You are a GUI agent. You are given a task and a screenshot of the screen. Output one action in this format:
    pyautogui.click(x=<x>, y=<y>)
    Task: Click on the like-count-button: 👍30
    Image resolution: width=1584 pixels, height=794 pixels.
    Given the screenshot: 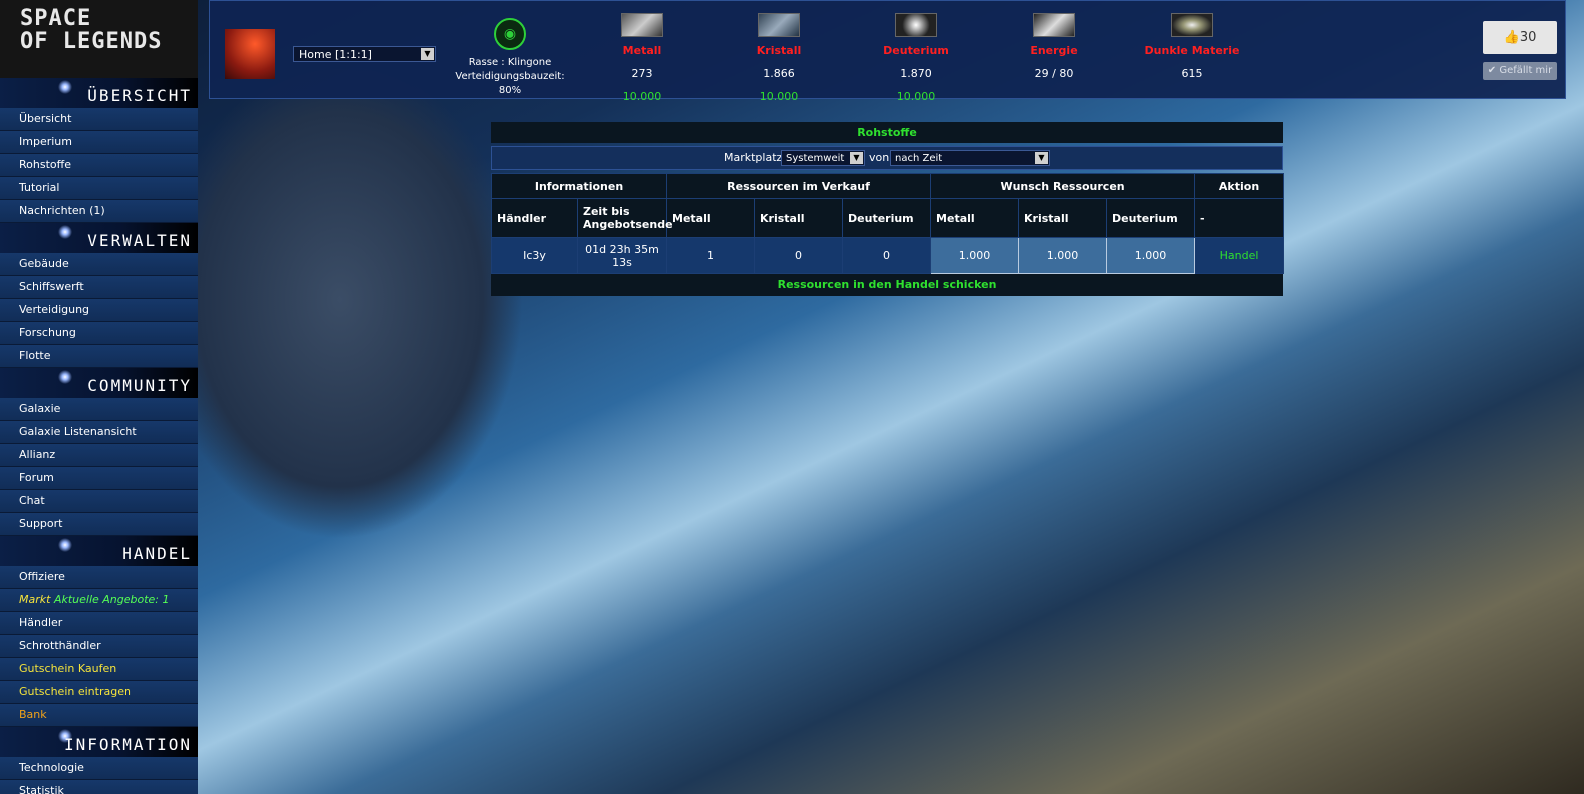 What is the action you would take?
    pyautogui.click(x=1520, y=37)
    